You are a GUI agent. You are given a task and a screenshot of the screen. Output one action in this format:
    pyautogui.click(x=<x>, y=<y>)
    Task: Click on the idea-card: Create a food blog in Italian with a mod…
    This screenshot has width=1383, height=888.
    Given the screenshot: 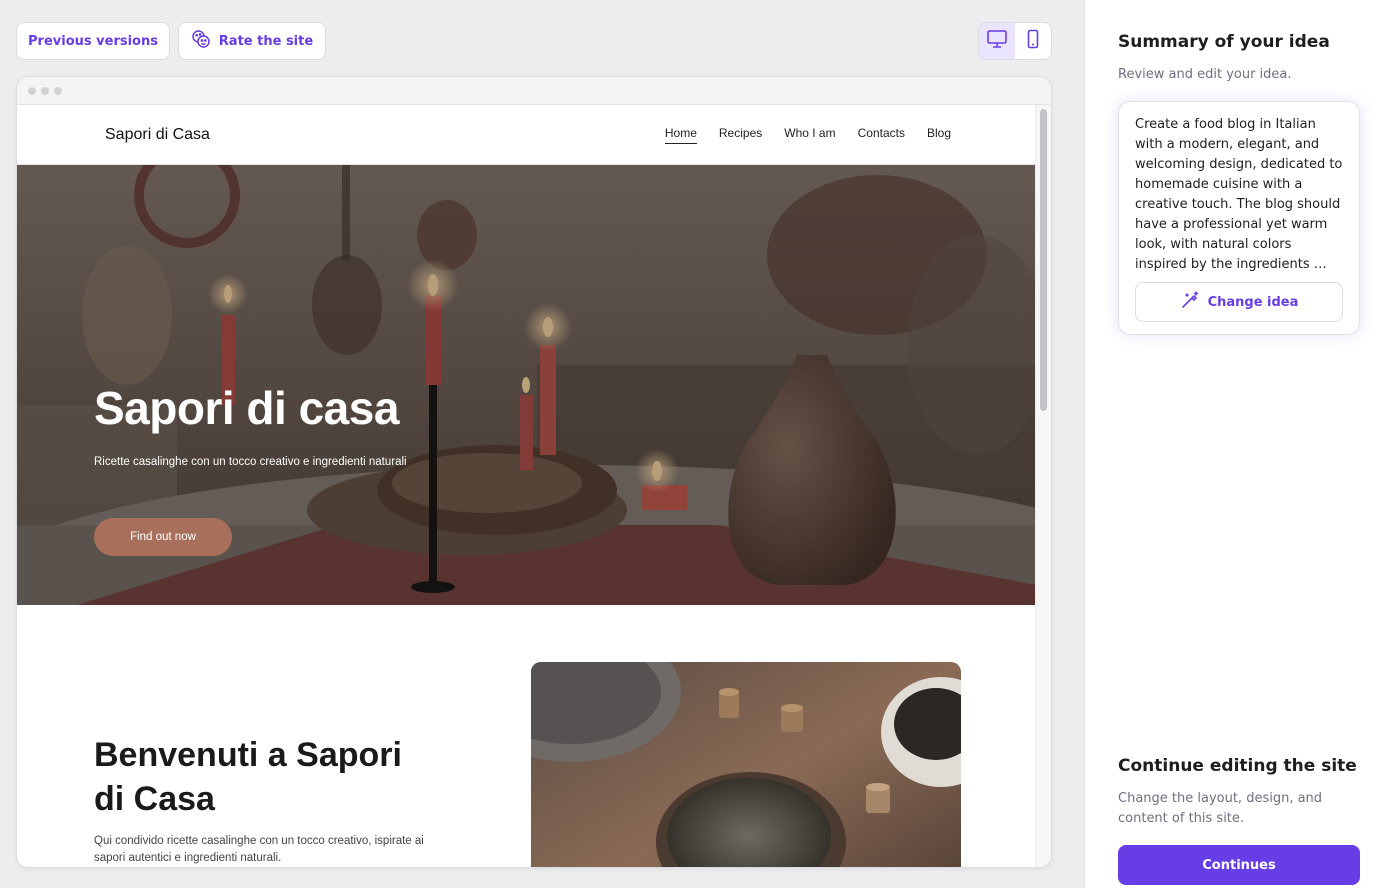 What is the action you would take?
    pyautogui.click(x=1239, y=218)
    